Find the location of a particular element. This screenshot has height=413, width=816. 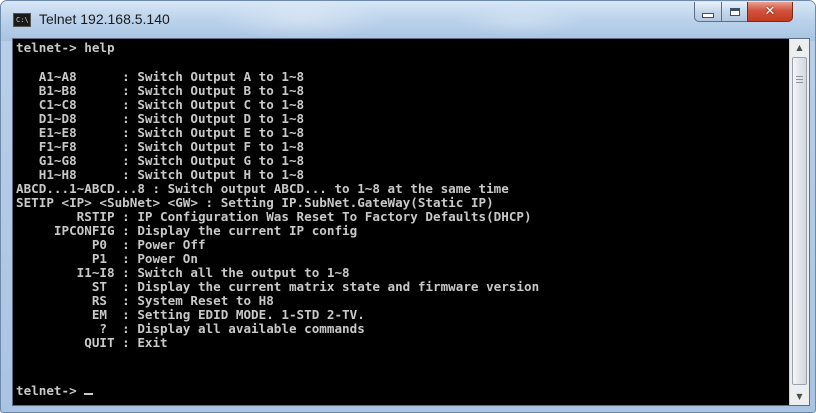

minimize-button is located at coordinates (708, 12).